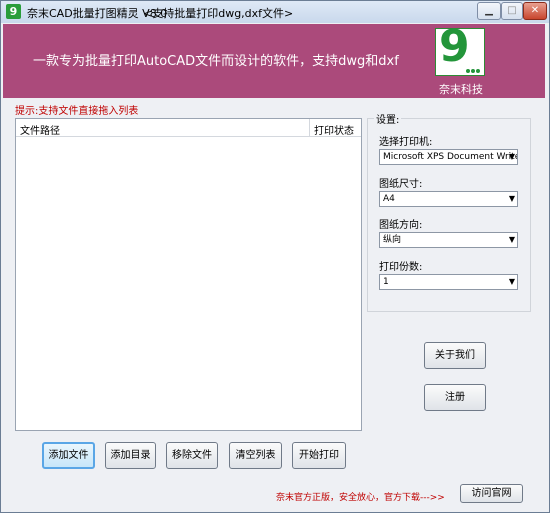 Image resolution: width=550 pixels, height=513 pixels. Describe the element at coordinates (401, 225) in the screenshot. I see `orientation-label: 图纸方向:` at that location.